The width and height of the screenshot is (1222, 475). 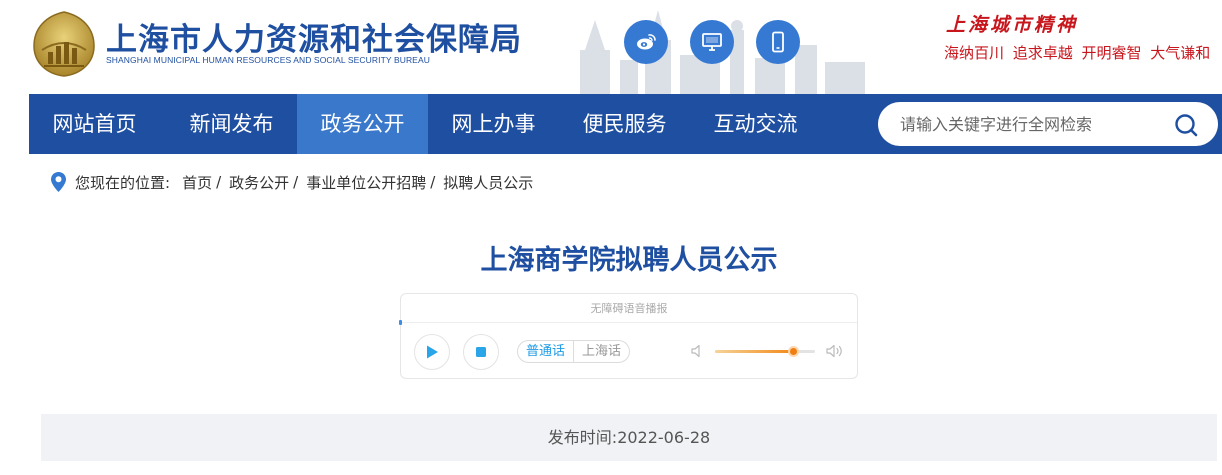 I want to click on nav-item-gov-affairs: 政务公开, so click(x=362, y=124).